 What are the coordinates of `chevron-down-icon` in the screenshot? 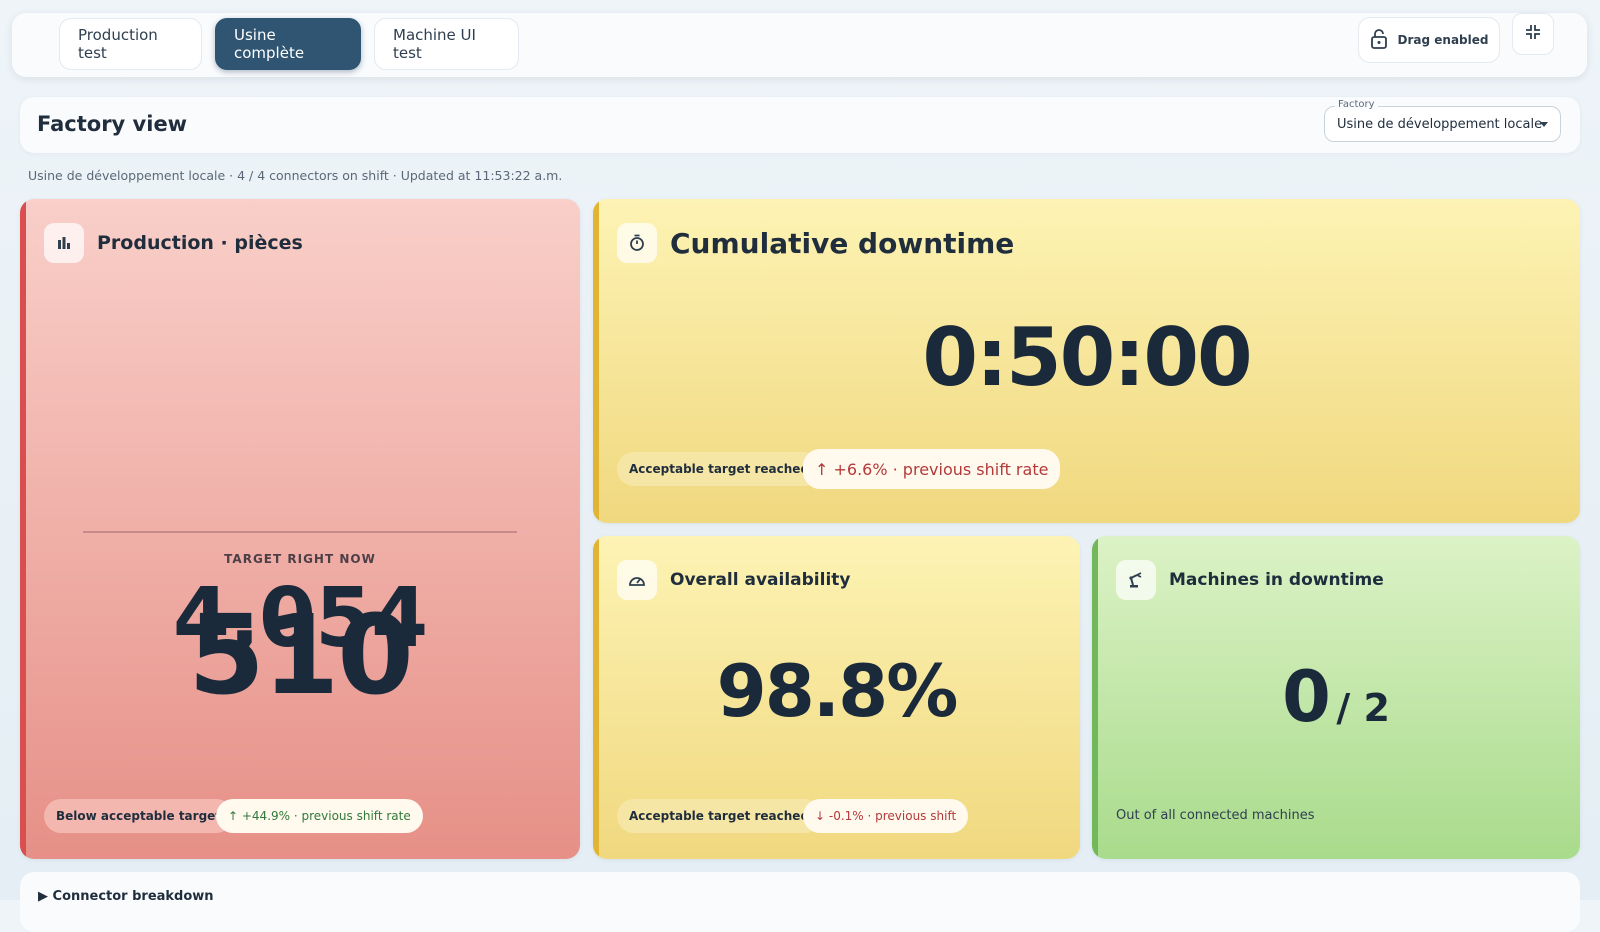 It's located at (1544, 124).